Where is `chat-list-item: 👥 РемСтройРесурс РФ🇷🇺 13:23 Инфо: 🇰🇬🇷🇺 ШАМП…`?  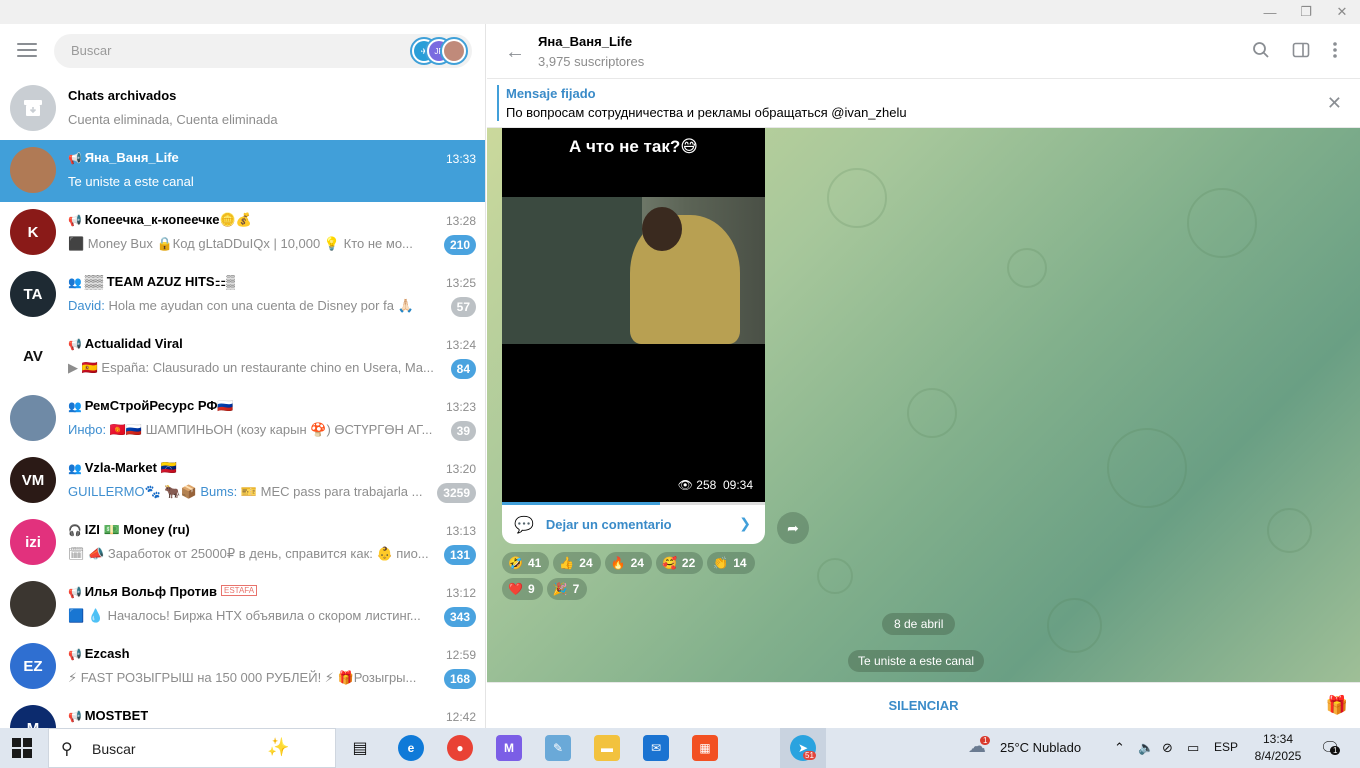
chat-list-item: 👥 РемСтройРесурс РФ🇷🇺 13:23 Инфо: 🇰🇬🇷🇺 ШАМП… is located at coordinates (242, 419).